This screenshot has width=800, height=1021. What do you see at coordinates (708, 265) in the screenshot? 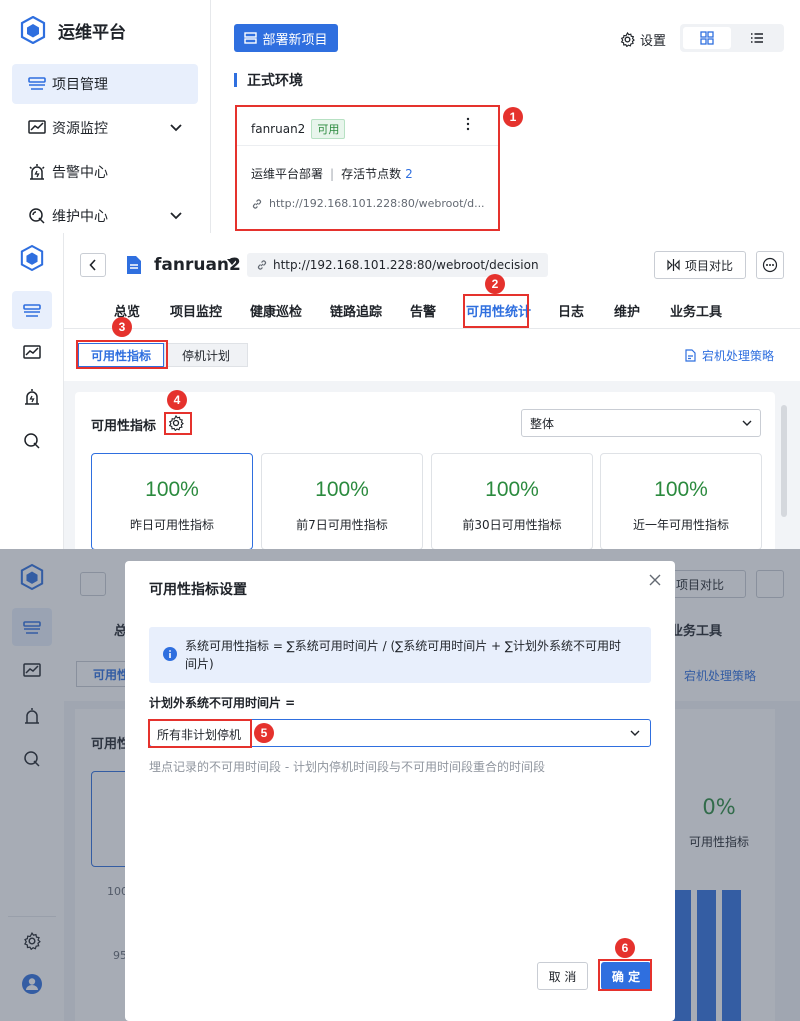
I see `compare-button-label: 项目对比` at bounding box center [708, 265].